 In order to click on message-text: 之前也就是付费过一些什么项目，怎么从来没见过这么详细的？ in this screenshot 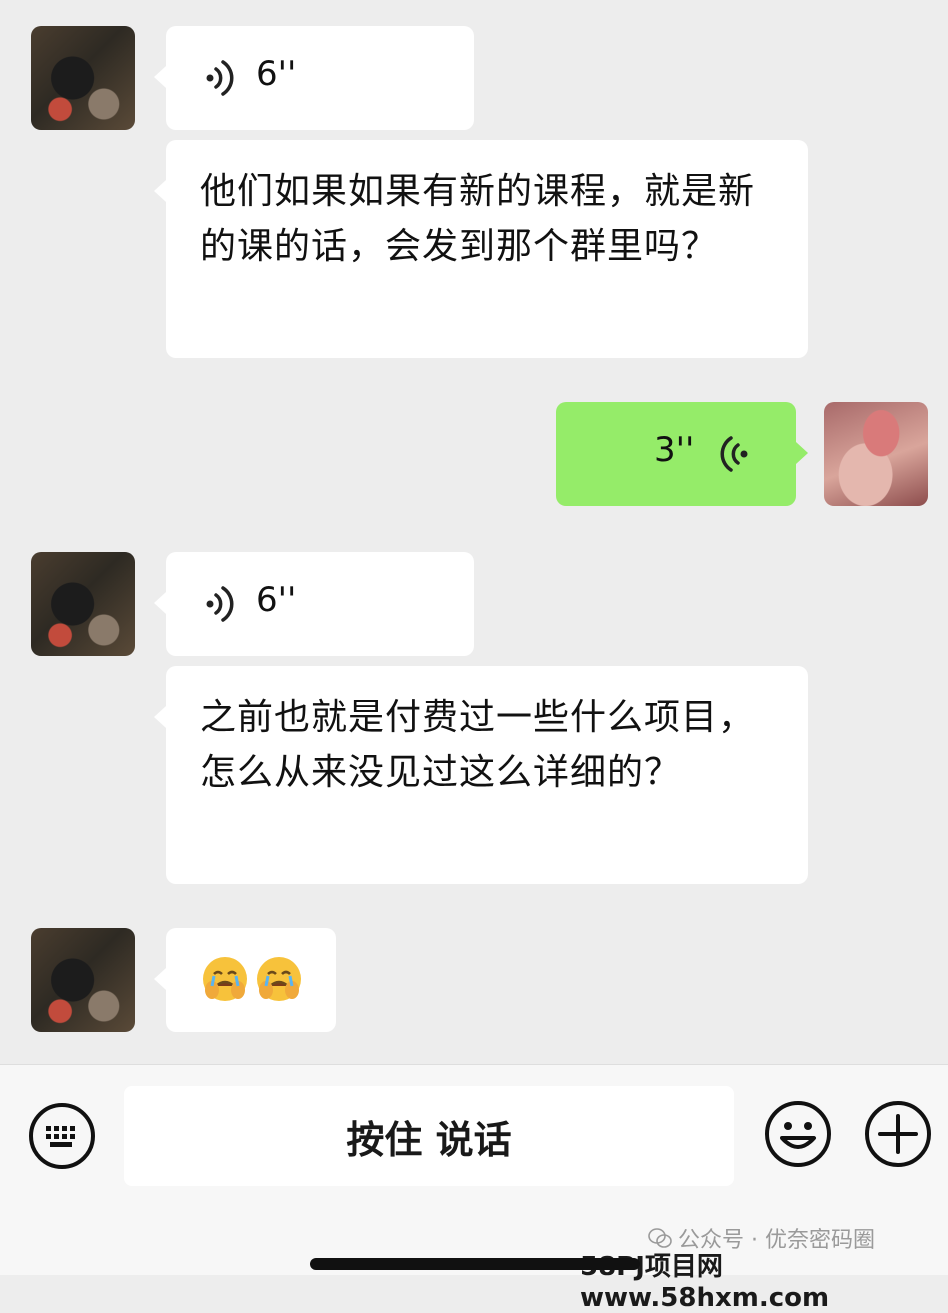, I will do `click(478, 745)`.